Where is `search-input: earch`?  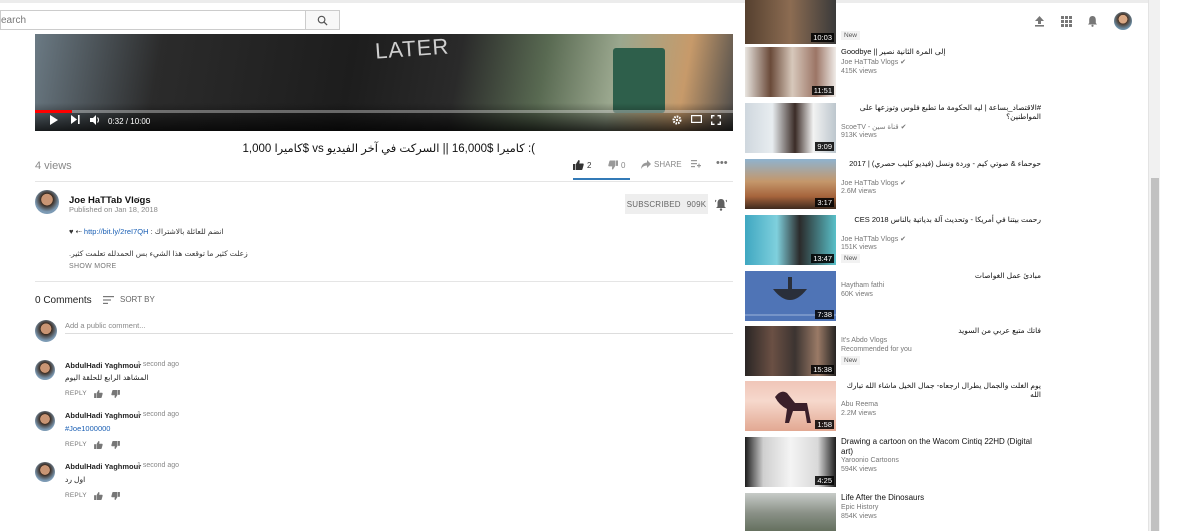
search-input: earch is located at coordinates (152, 20).